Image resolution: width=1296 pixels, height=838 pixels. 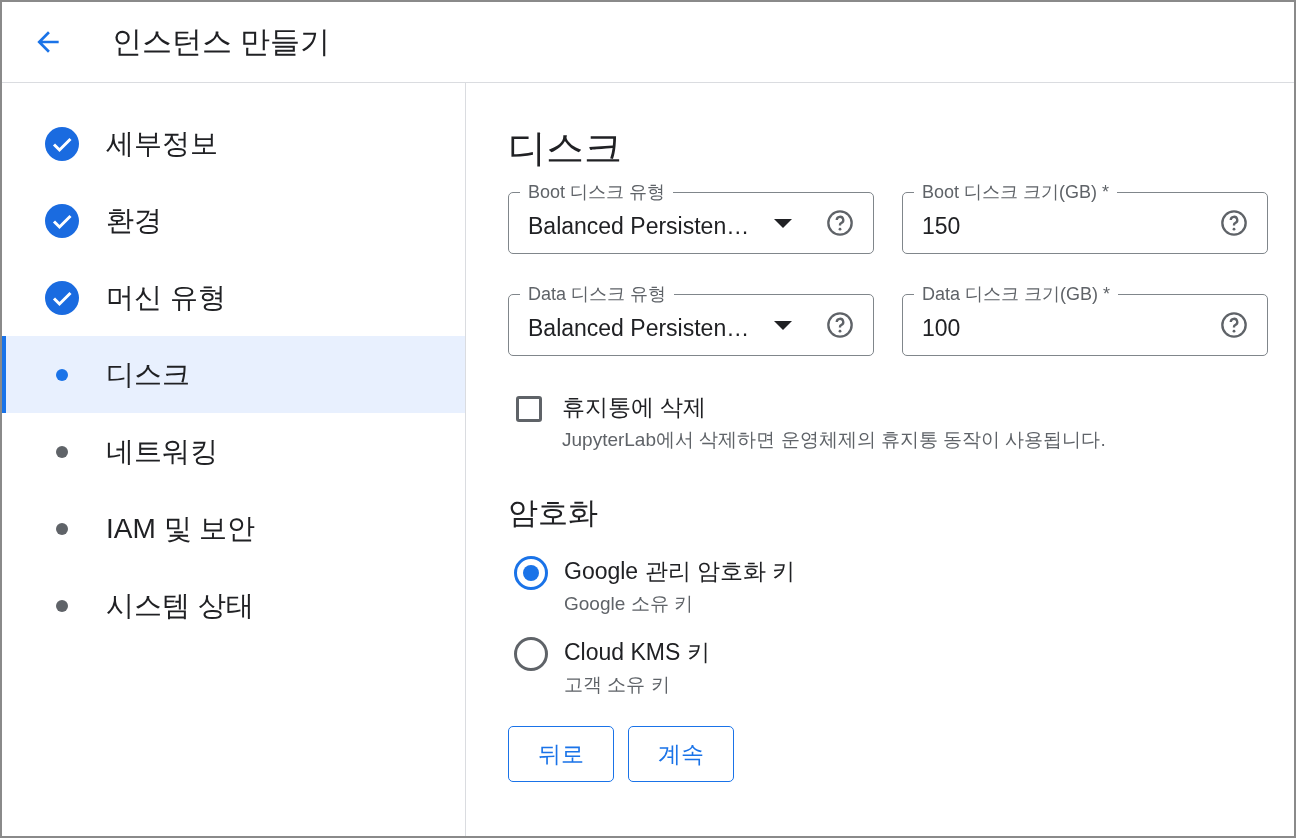 I want to click on checkbox, so click(x=529, y=409).